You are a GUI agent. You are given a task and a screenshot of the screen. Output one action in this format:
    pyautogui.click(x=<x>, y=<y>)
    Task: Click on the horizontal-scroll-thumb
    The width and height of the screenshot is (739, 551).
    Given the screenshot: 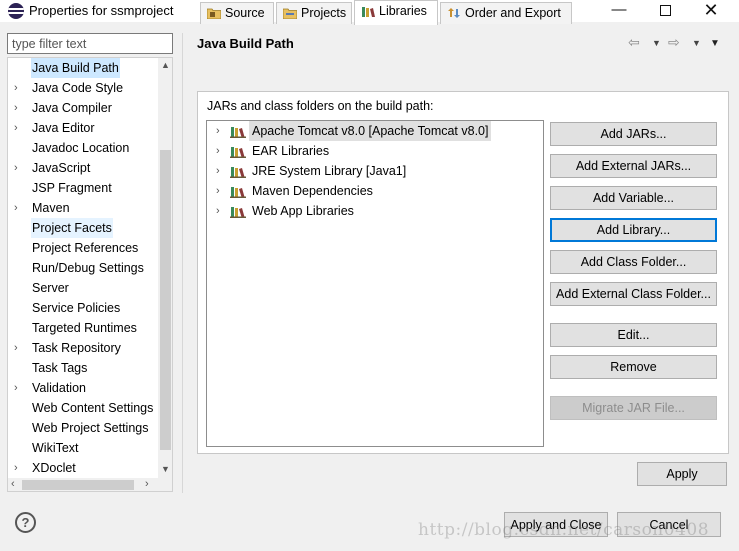 What is the action you would take?
    pyautogui.click(x=78, y=485)
    